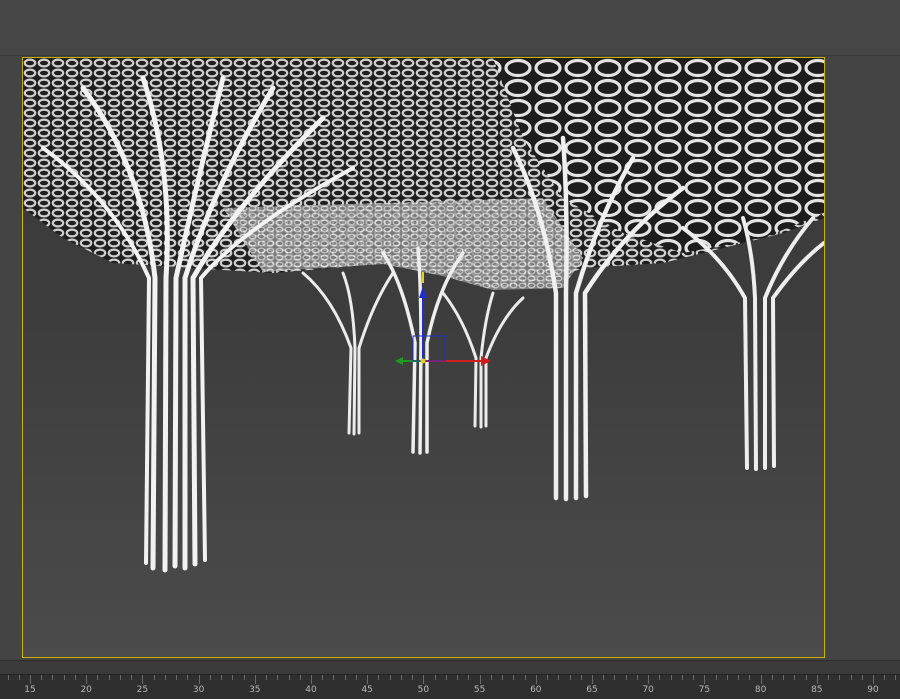 Image resolution: width=900 pixels, height=699 pixels. What do you see at coordinates (536, 690) in the screenshot?
I see `ruler-label: 60` at bounding box center [536, 690].